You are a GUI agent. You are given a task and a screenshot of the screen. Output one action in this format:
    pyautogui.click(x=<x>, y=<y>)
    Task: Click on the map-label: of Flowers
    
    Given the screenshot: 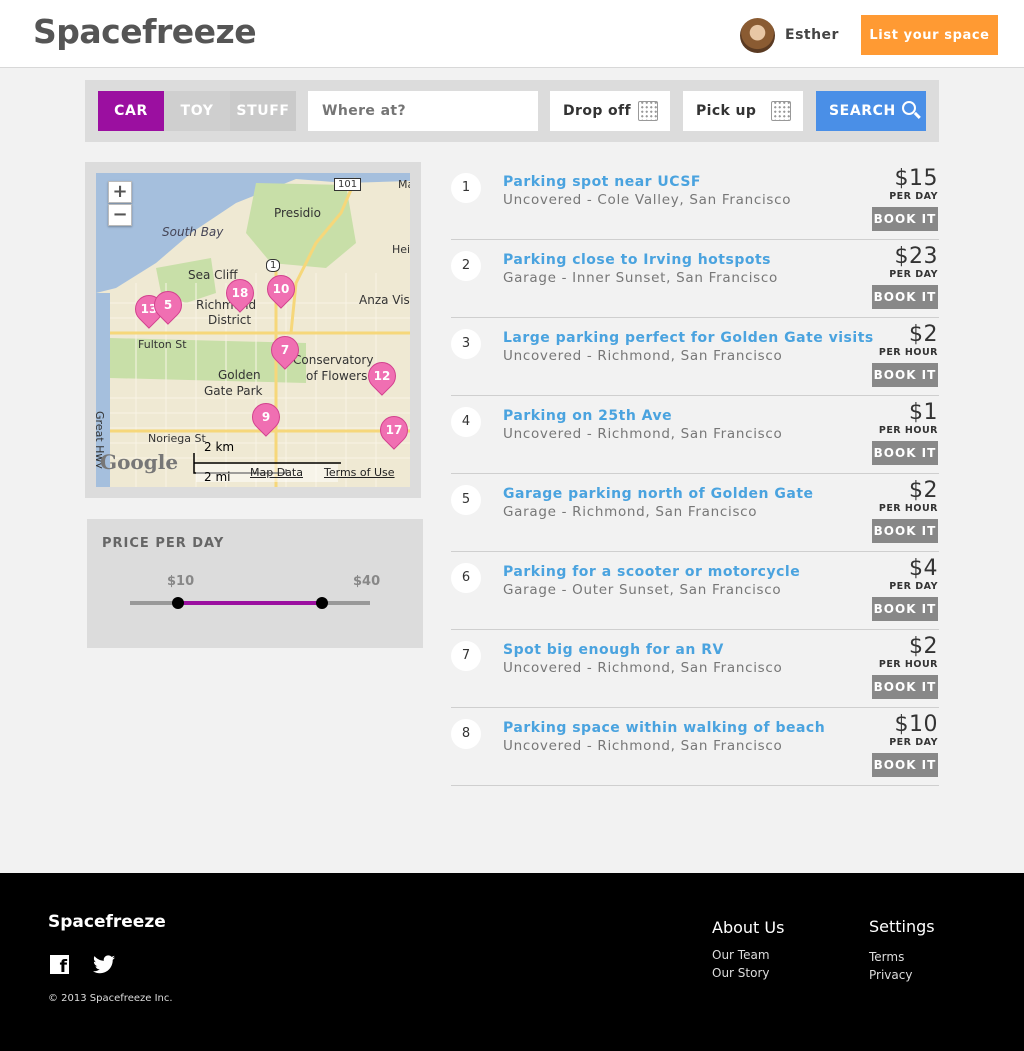 What is the action you would take?
    pyautogui.click(x=337, y=376)
    